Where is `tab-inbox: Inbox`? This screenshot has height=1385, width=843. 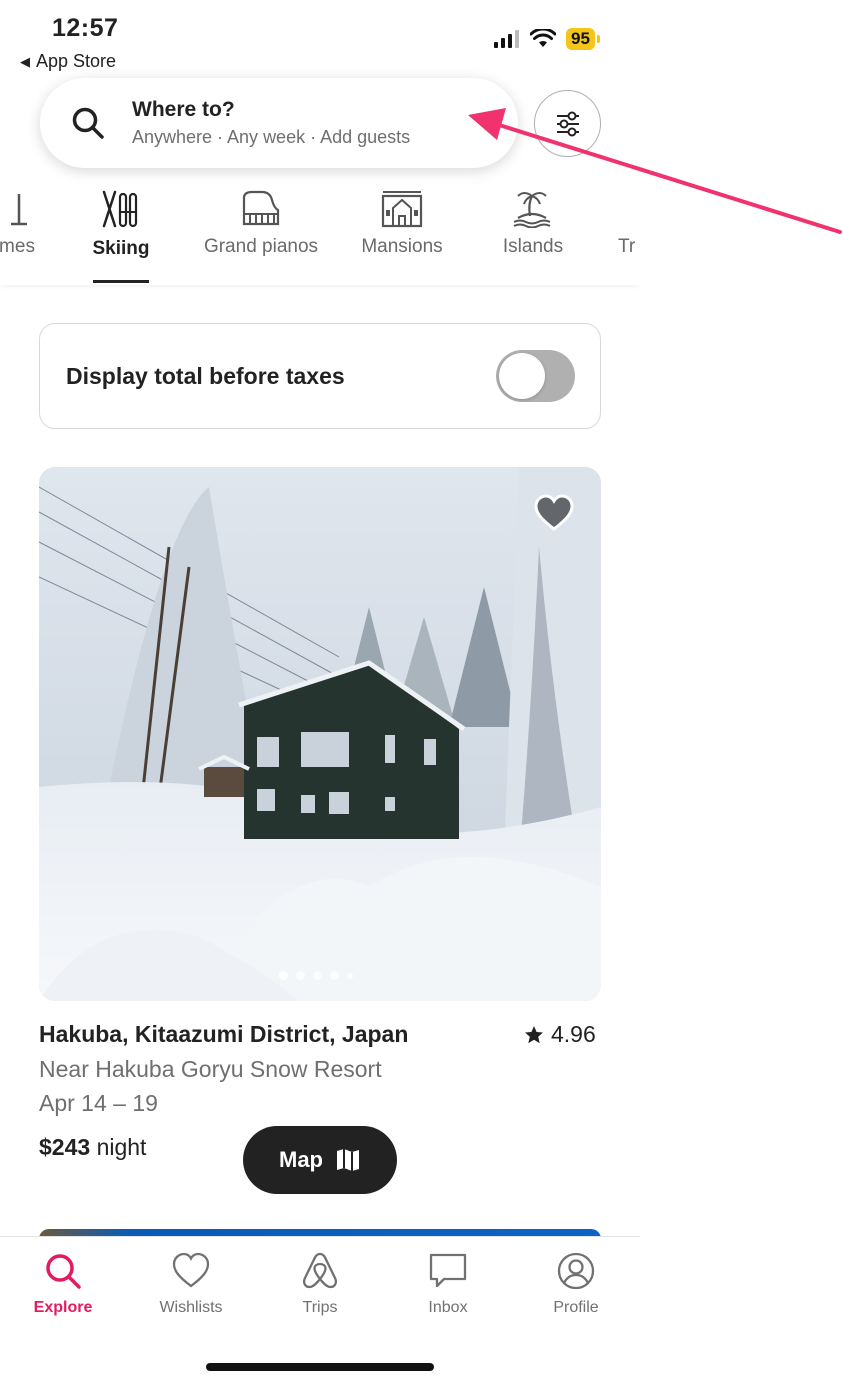 tab-inbox: Inbox is located at coordinates (448, 1284).